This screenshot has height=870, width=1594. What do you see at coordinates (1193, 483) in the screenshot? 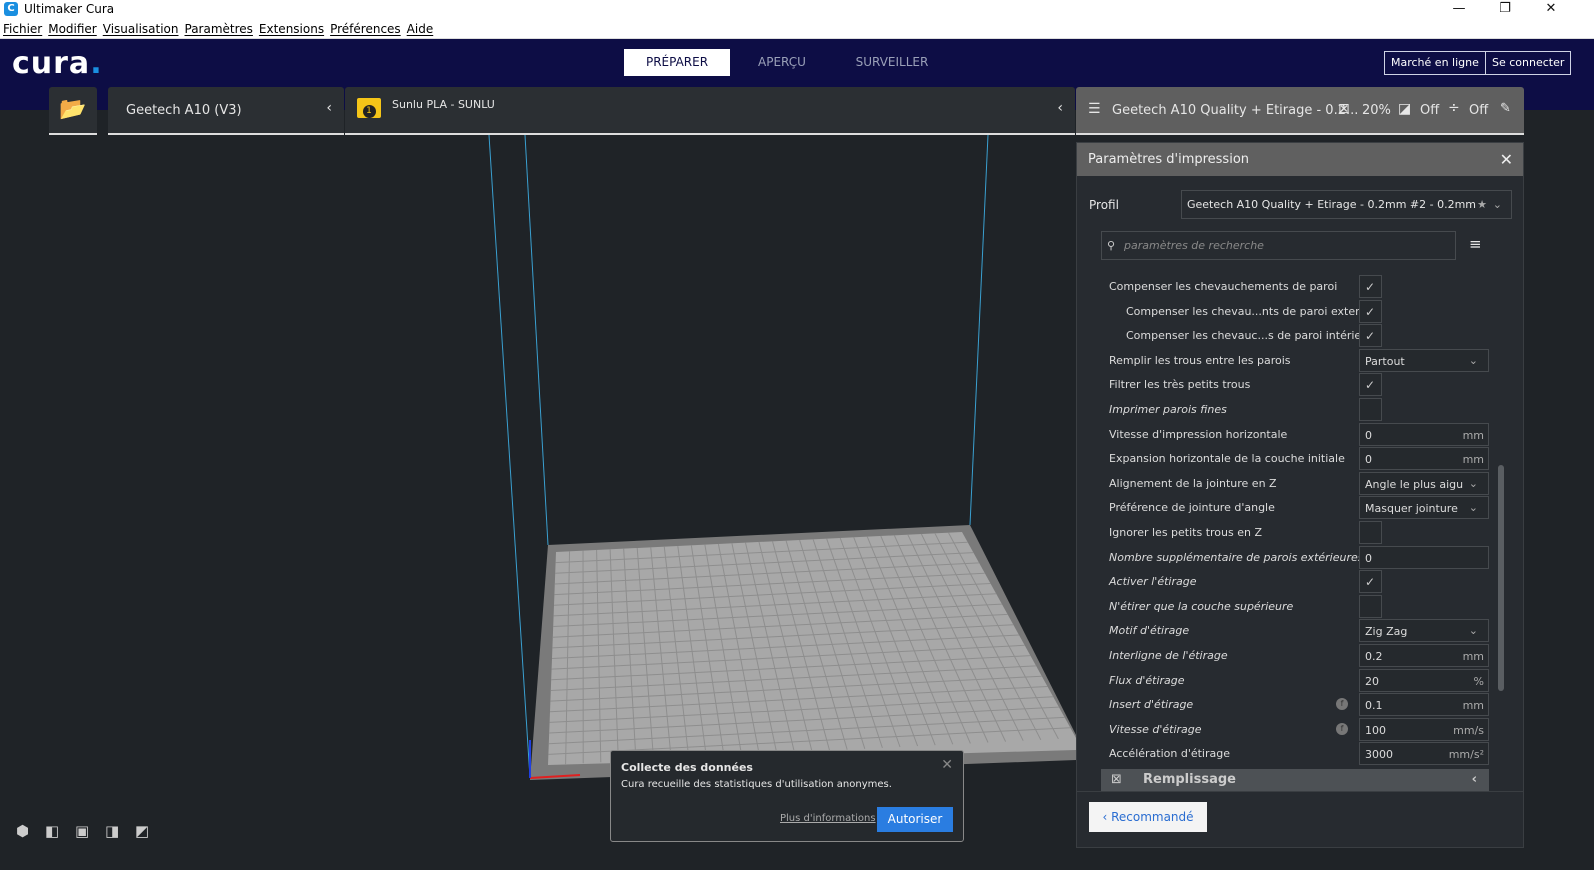
I see `setting-label: Alignement de la jointure en Z` at bounding box center [1193, 483].